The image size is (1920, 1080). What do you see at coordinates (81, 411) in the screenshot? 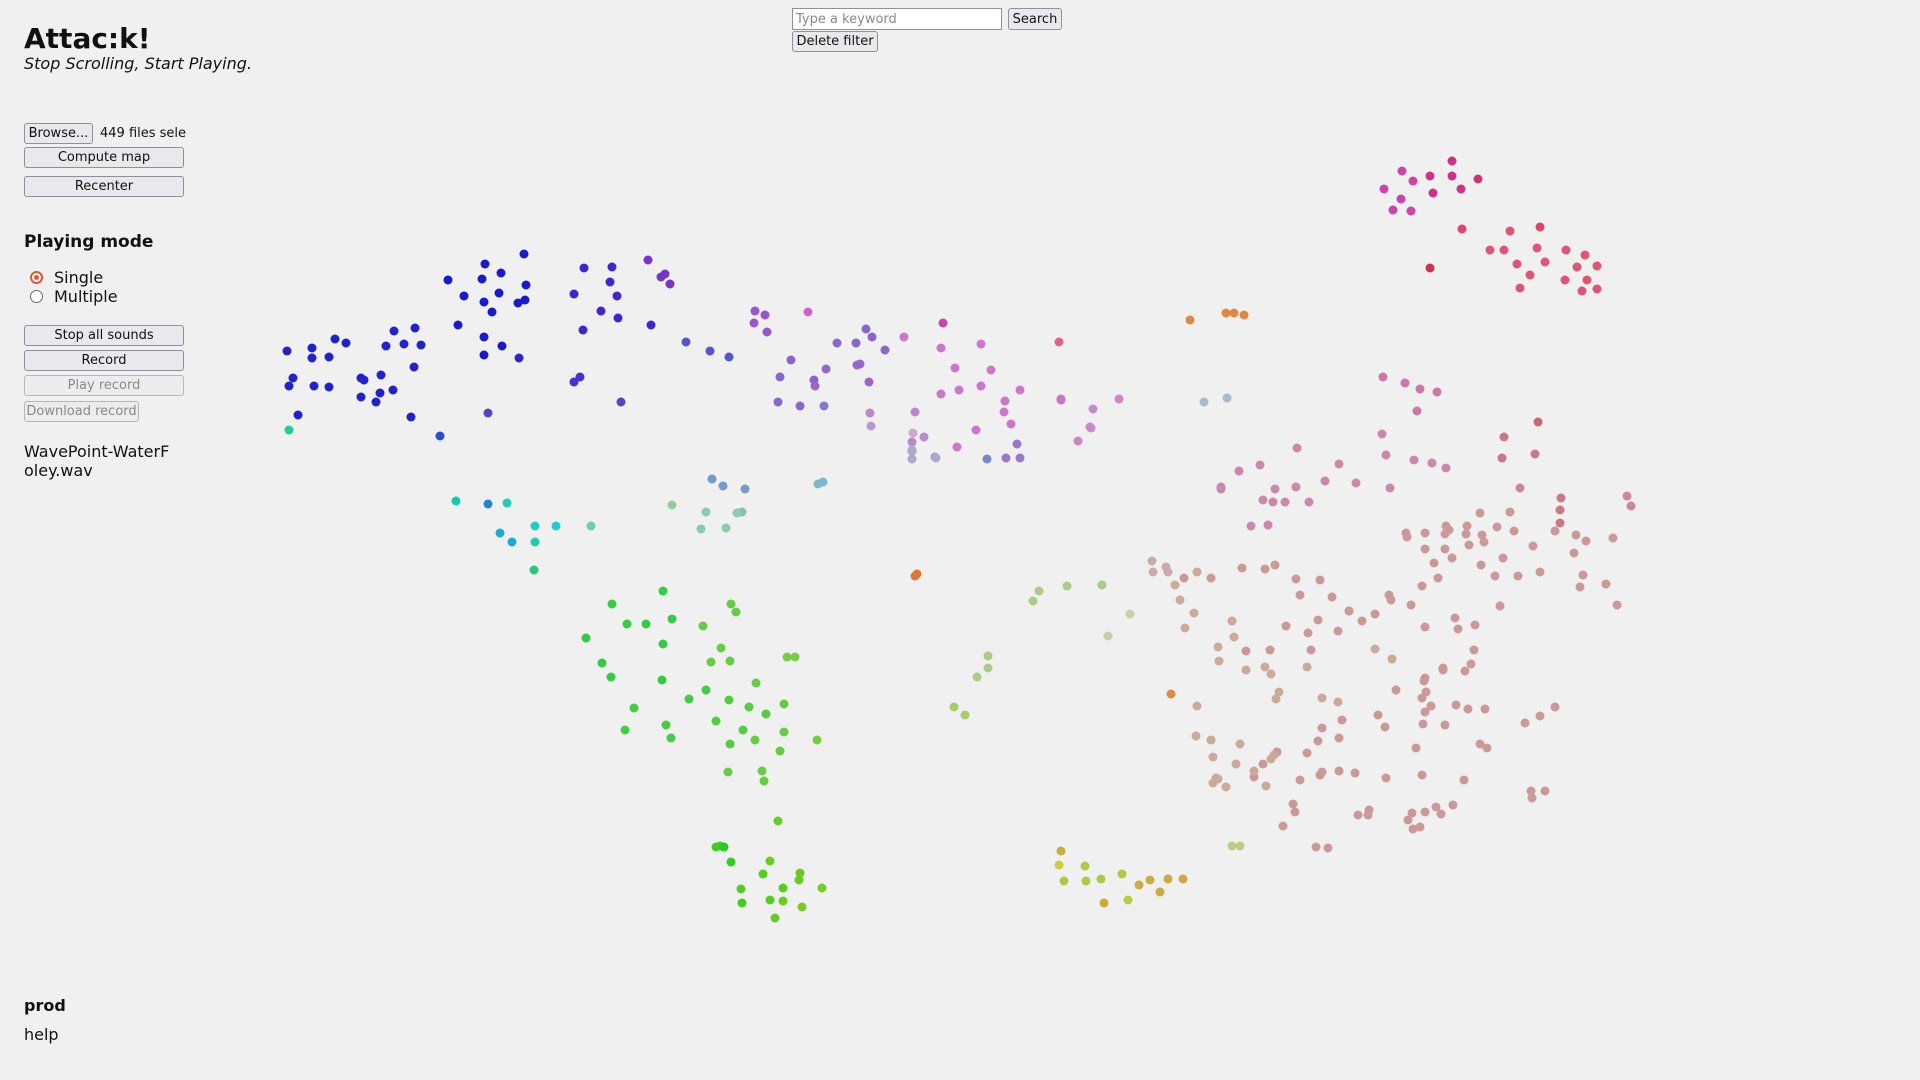
I see `download-record-button: Download record` at bounding box center [81, 411].